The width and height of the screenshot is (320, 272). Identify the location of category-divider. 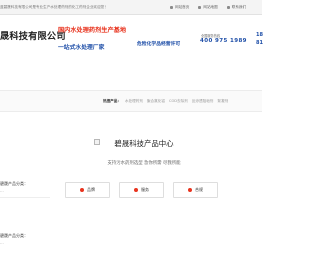
(25, 197).